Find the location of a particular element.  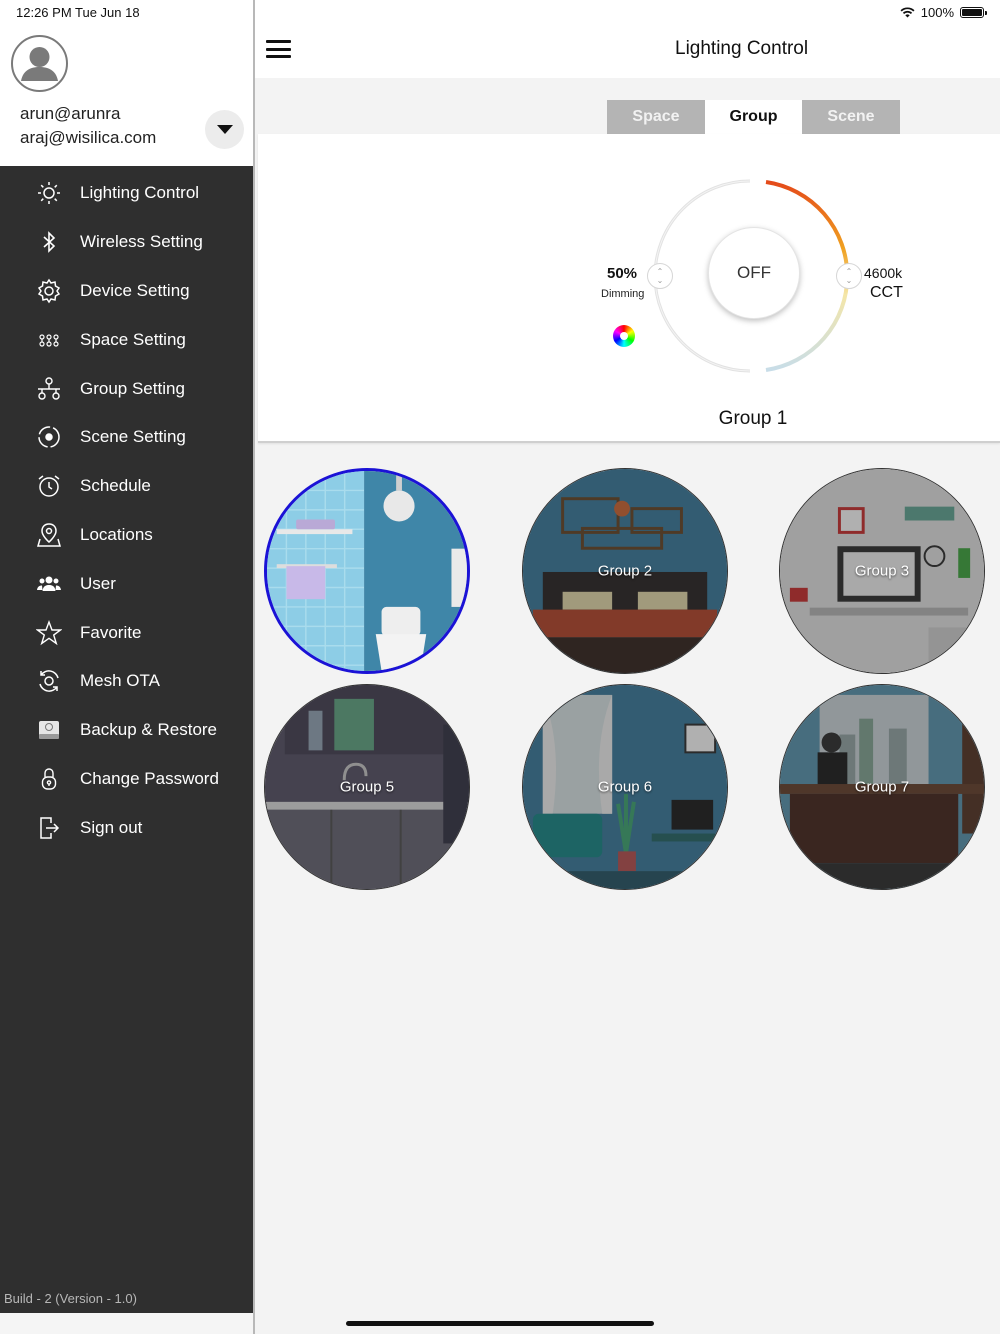

sidebar-item-backup-restore: Backup & Restore is located at coordinates (127, 730).